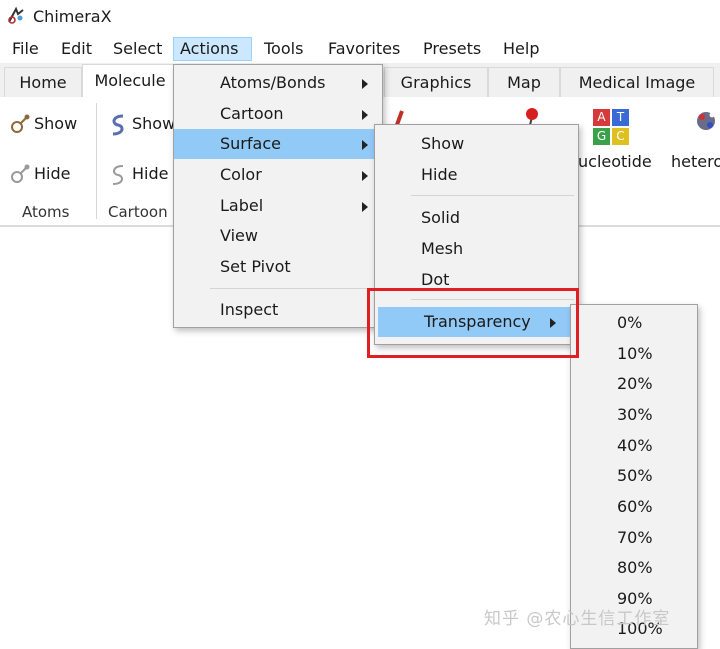  I want to click on menu-item-label: 80%, so click(635, 567).